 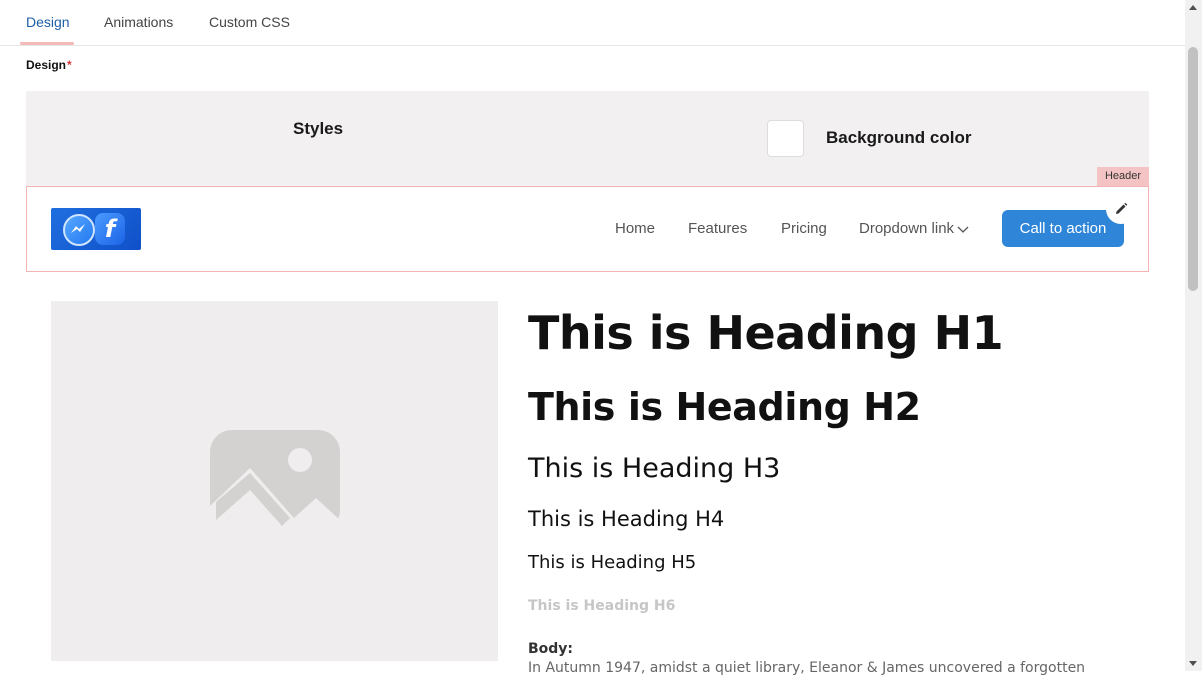 I want to click on styles-panel: Styles Background color, so click(x=587, y=139).